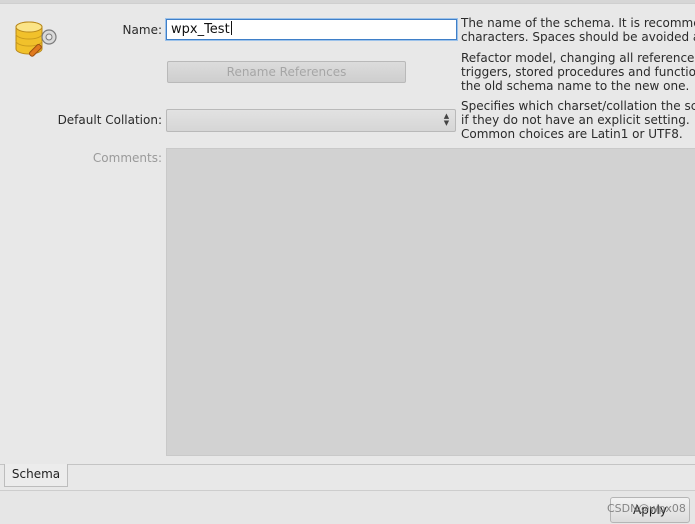  What do you see at coordinates (578, 23) in the screenshot?
I see `name-help-line-1: The name of the schema. It is recommen` at bounding box center [578, 23].